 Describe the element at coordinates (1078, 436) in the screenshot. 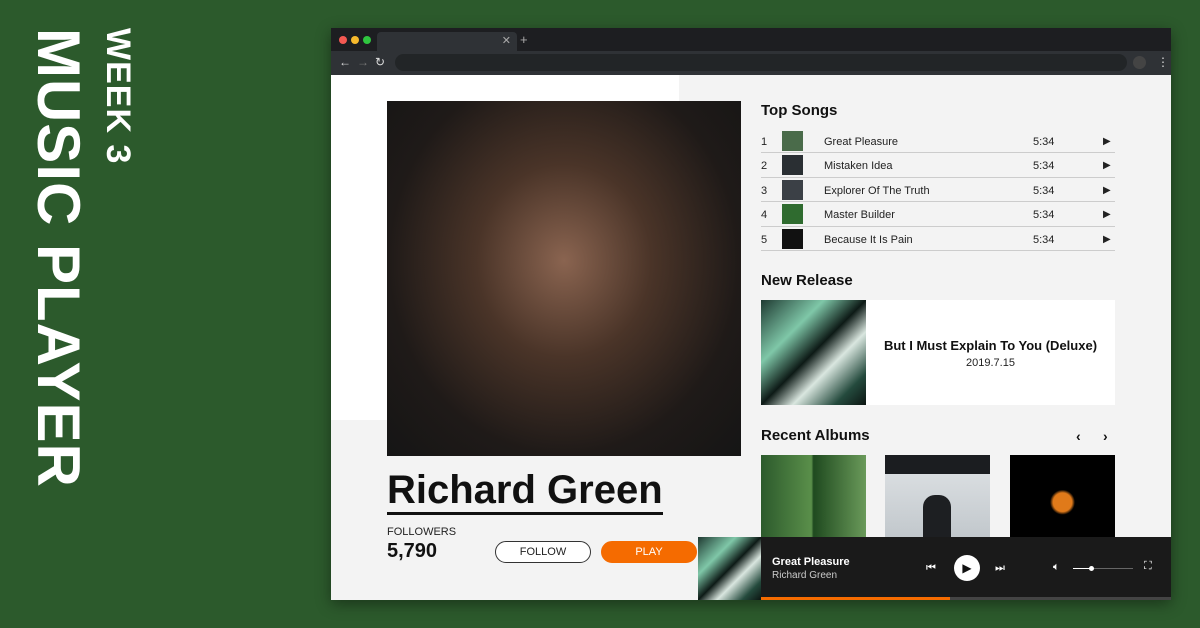

I see `prev-albums-icon: ‹` at that location.